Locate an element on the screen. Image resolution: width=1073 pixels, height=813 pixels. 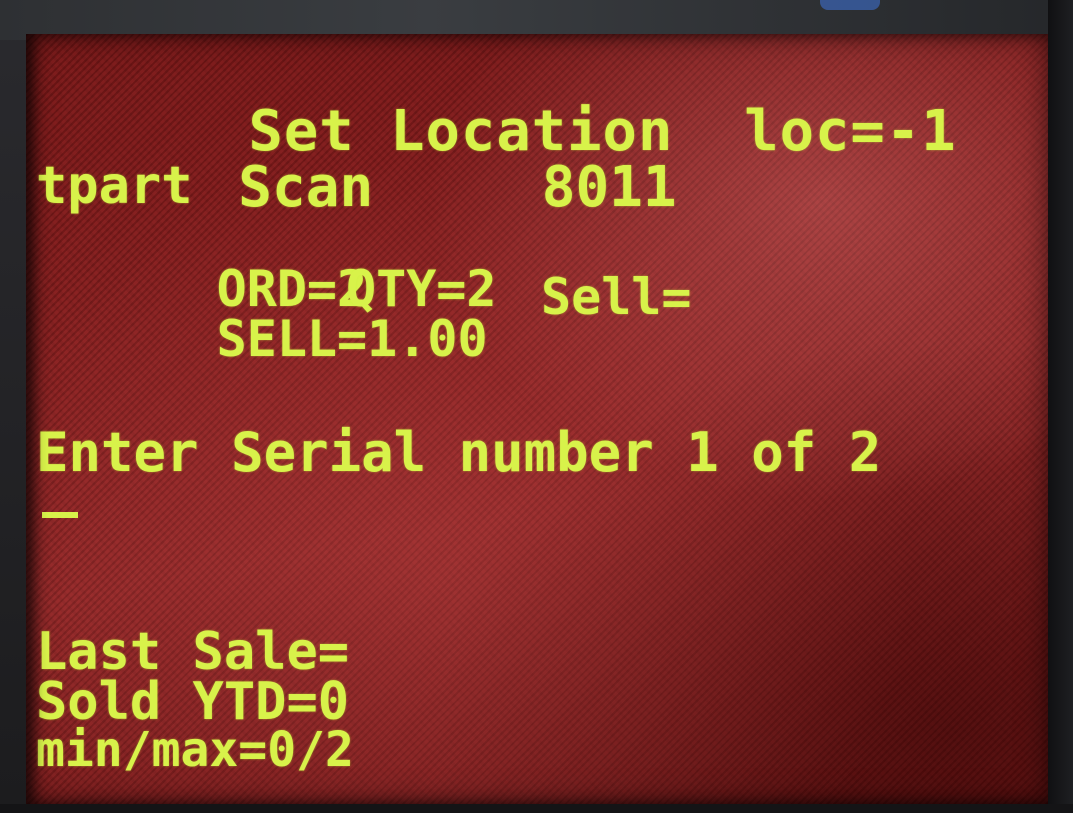
min-max: min/max=0/2 is located at coordinates (195, 750).